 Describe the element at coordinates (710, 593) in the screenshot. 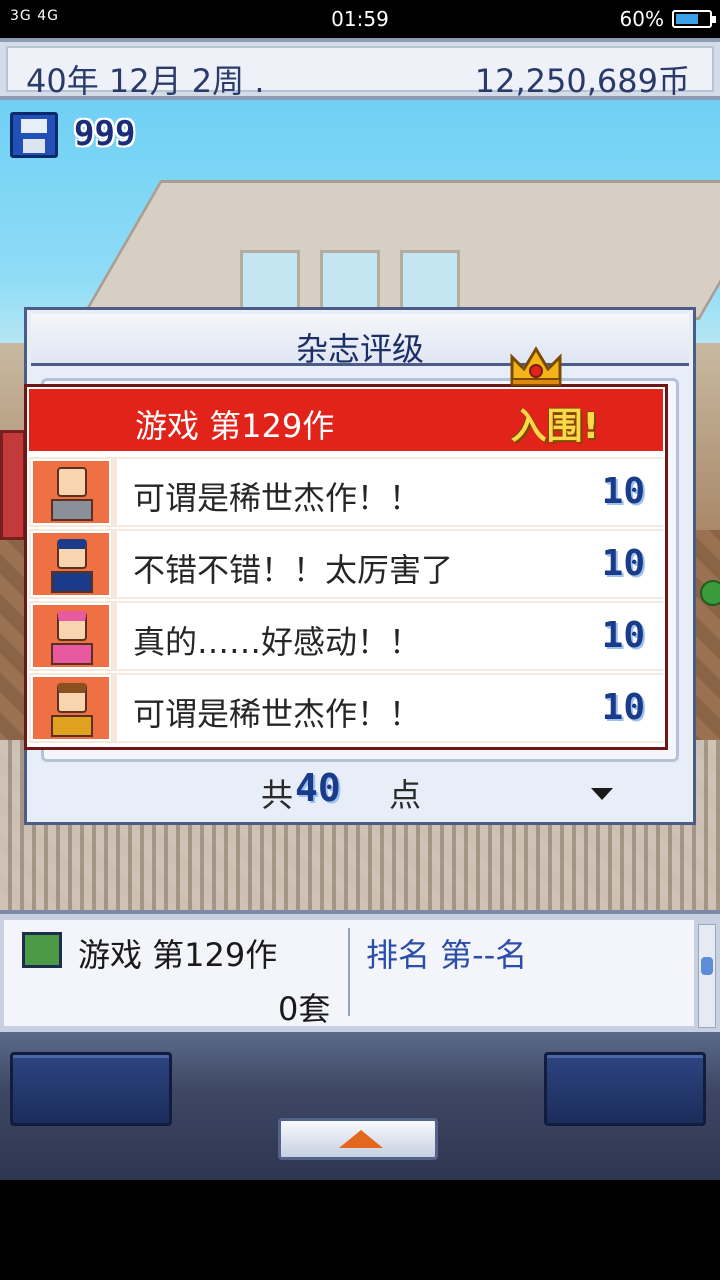

I see `plant-decoration` at that location.